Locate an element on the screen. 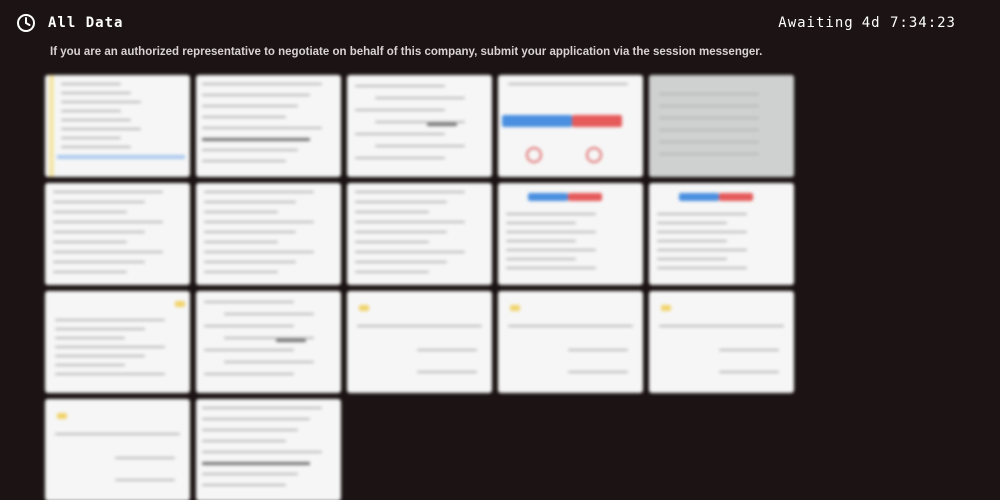  title-group: All Data is located at coordinates (69, 23).